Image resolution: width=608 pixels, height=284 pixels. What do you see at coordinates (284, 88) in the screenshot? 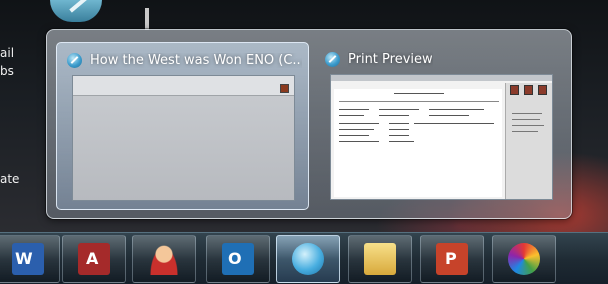
I see `preview-logo-icon` at bounding box center [284, 88].